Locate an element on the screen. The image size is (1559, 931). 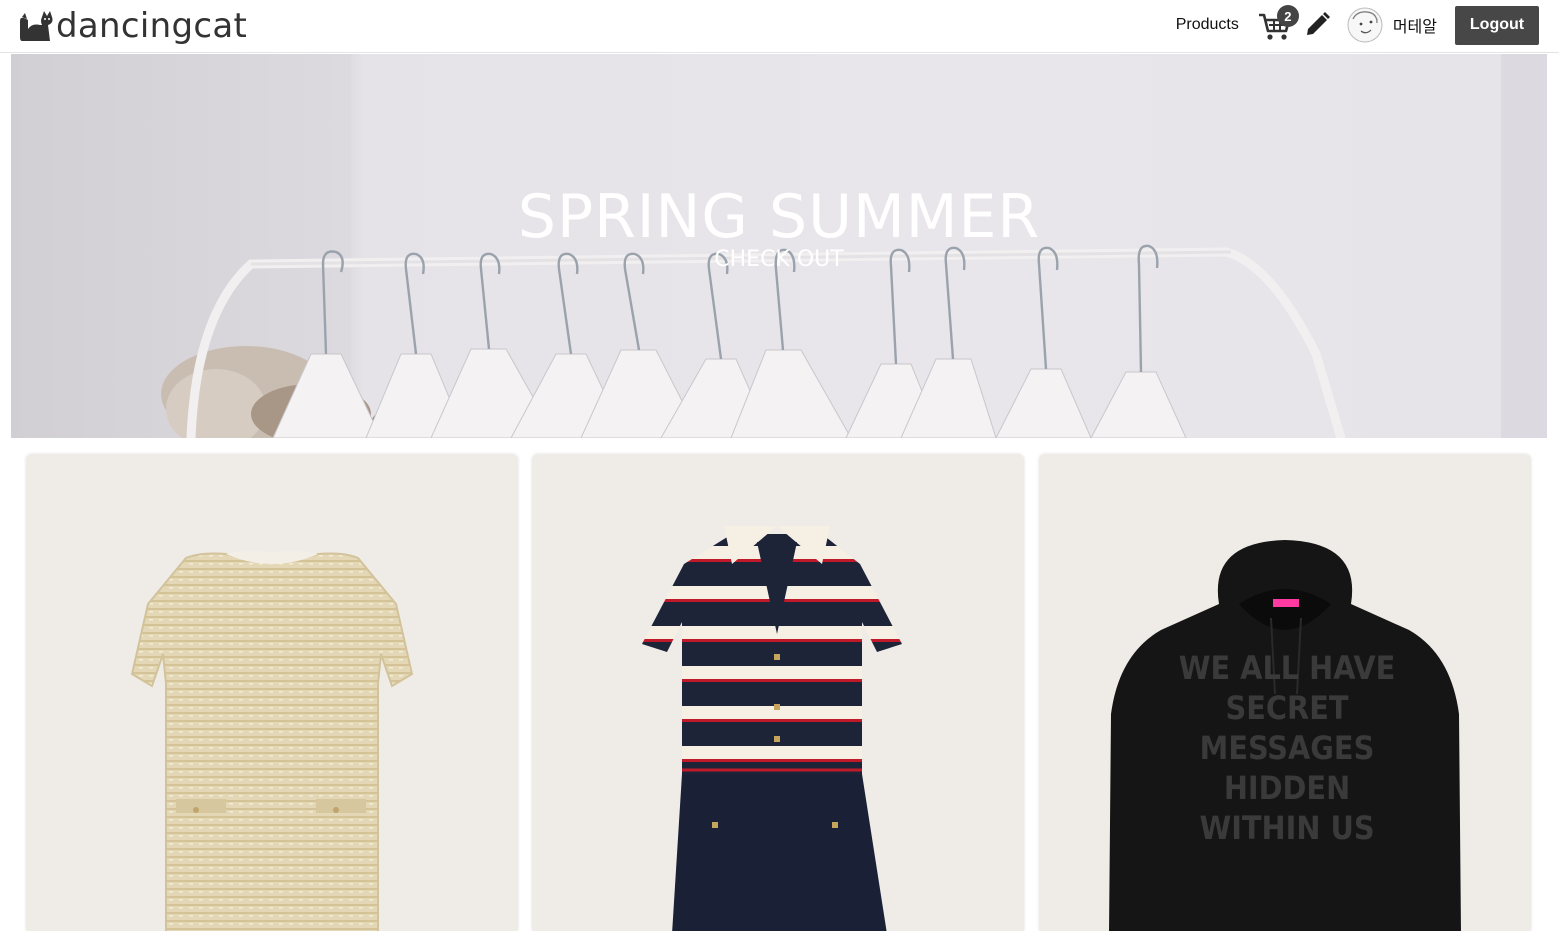
striped-knit-dress-image is located at coordinates (772, 728).